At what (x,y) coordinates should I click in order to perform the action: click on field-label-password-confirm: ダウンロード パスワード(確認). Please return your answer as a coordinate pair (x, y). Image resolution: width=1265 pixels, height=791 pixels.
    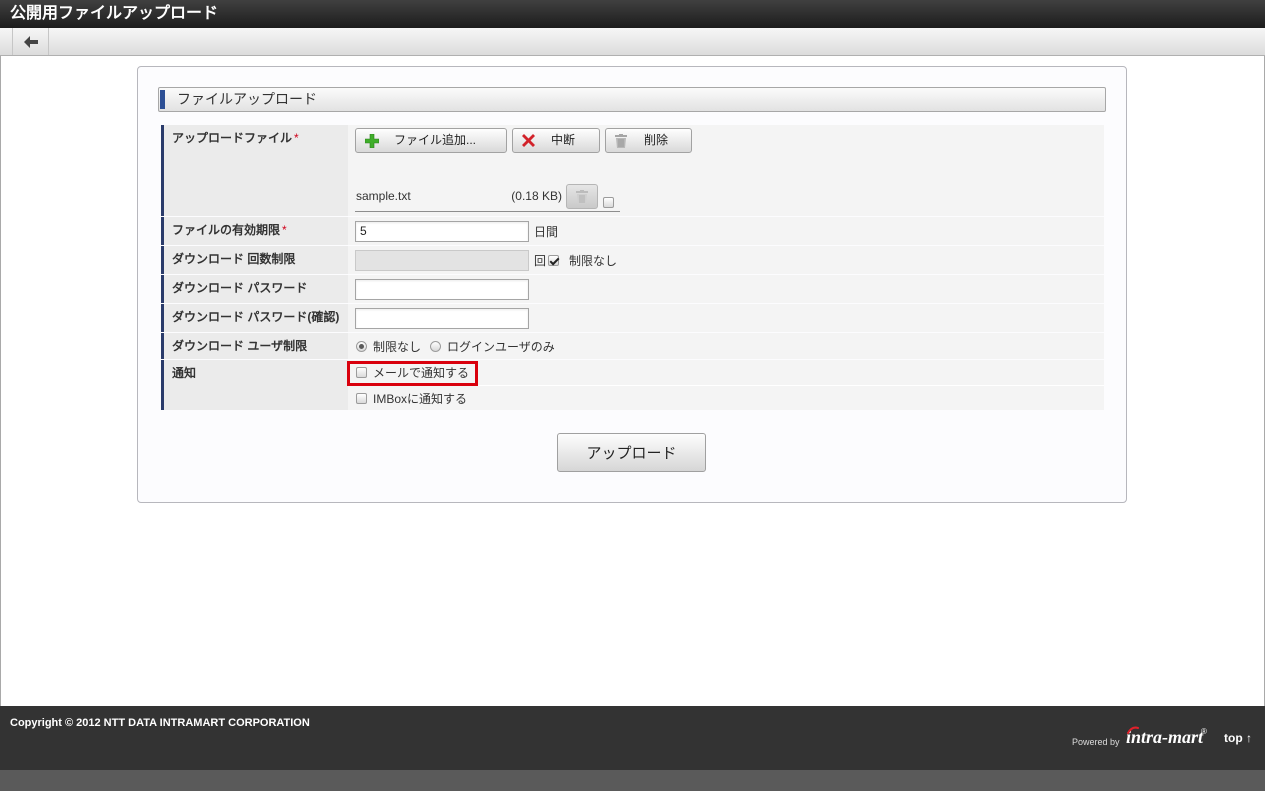
    Looking at the image, I should click on (254, 318).